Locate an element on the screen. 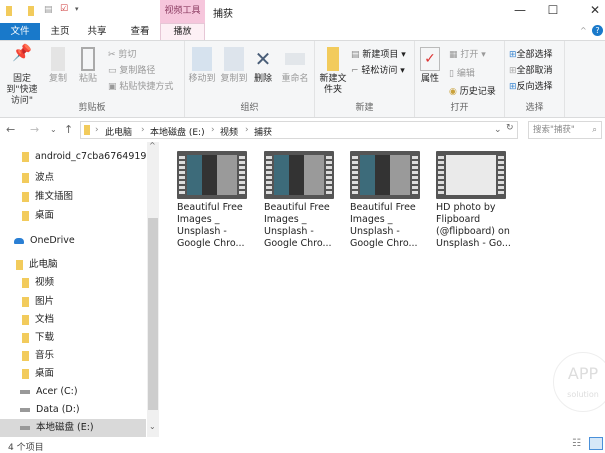  nav-item: 视频 is located at coordinates (73, 283).